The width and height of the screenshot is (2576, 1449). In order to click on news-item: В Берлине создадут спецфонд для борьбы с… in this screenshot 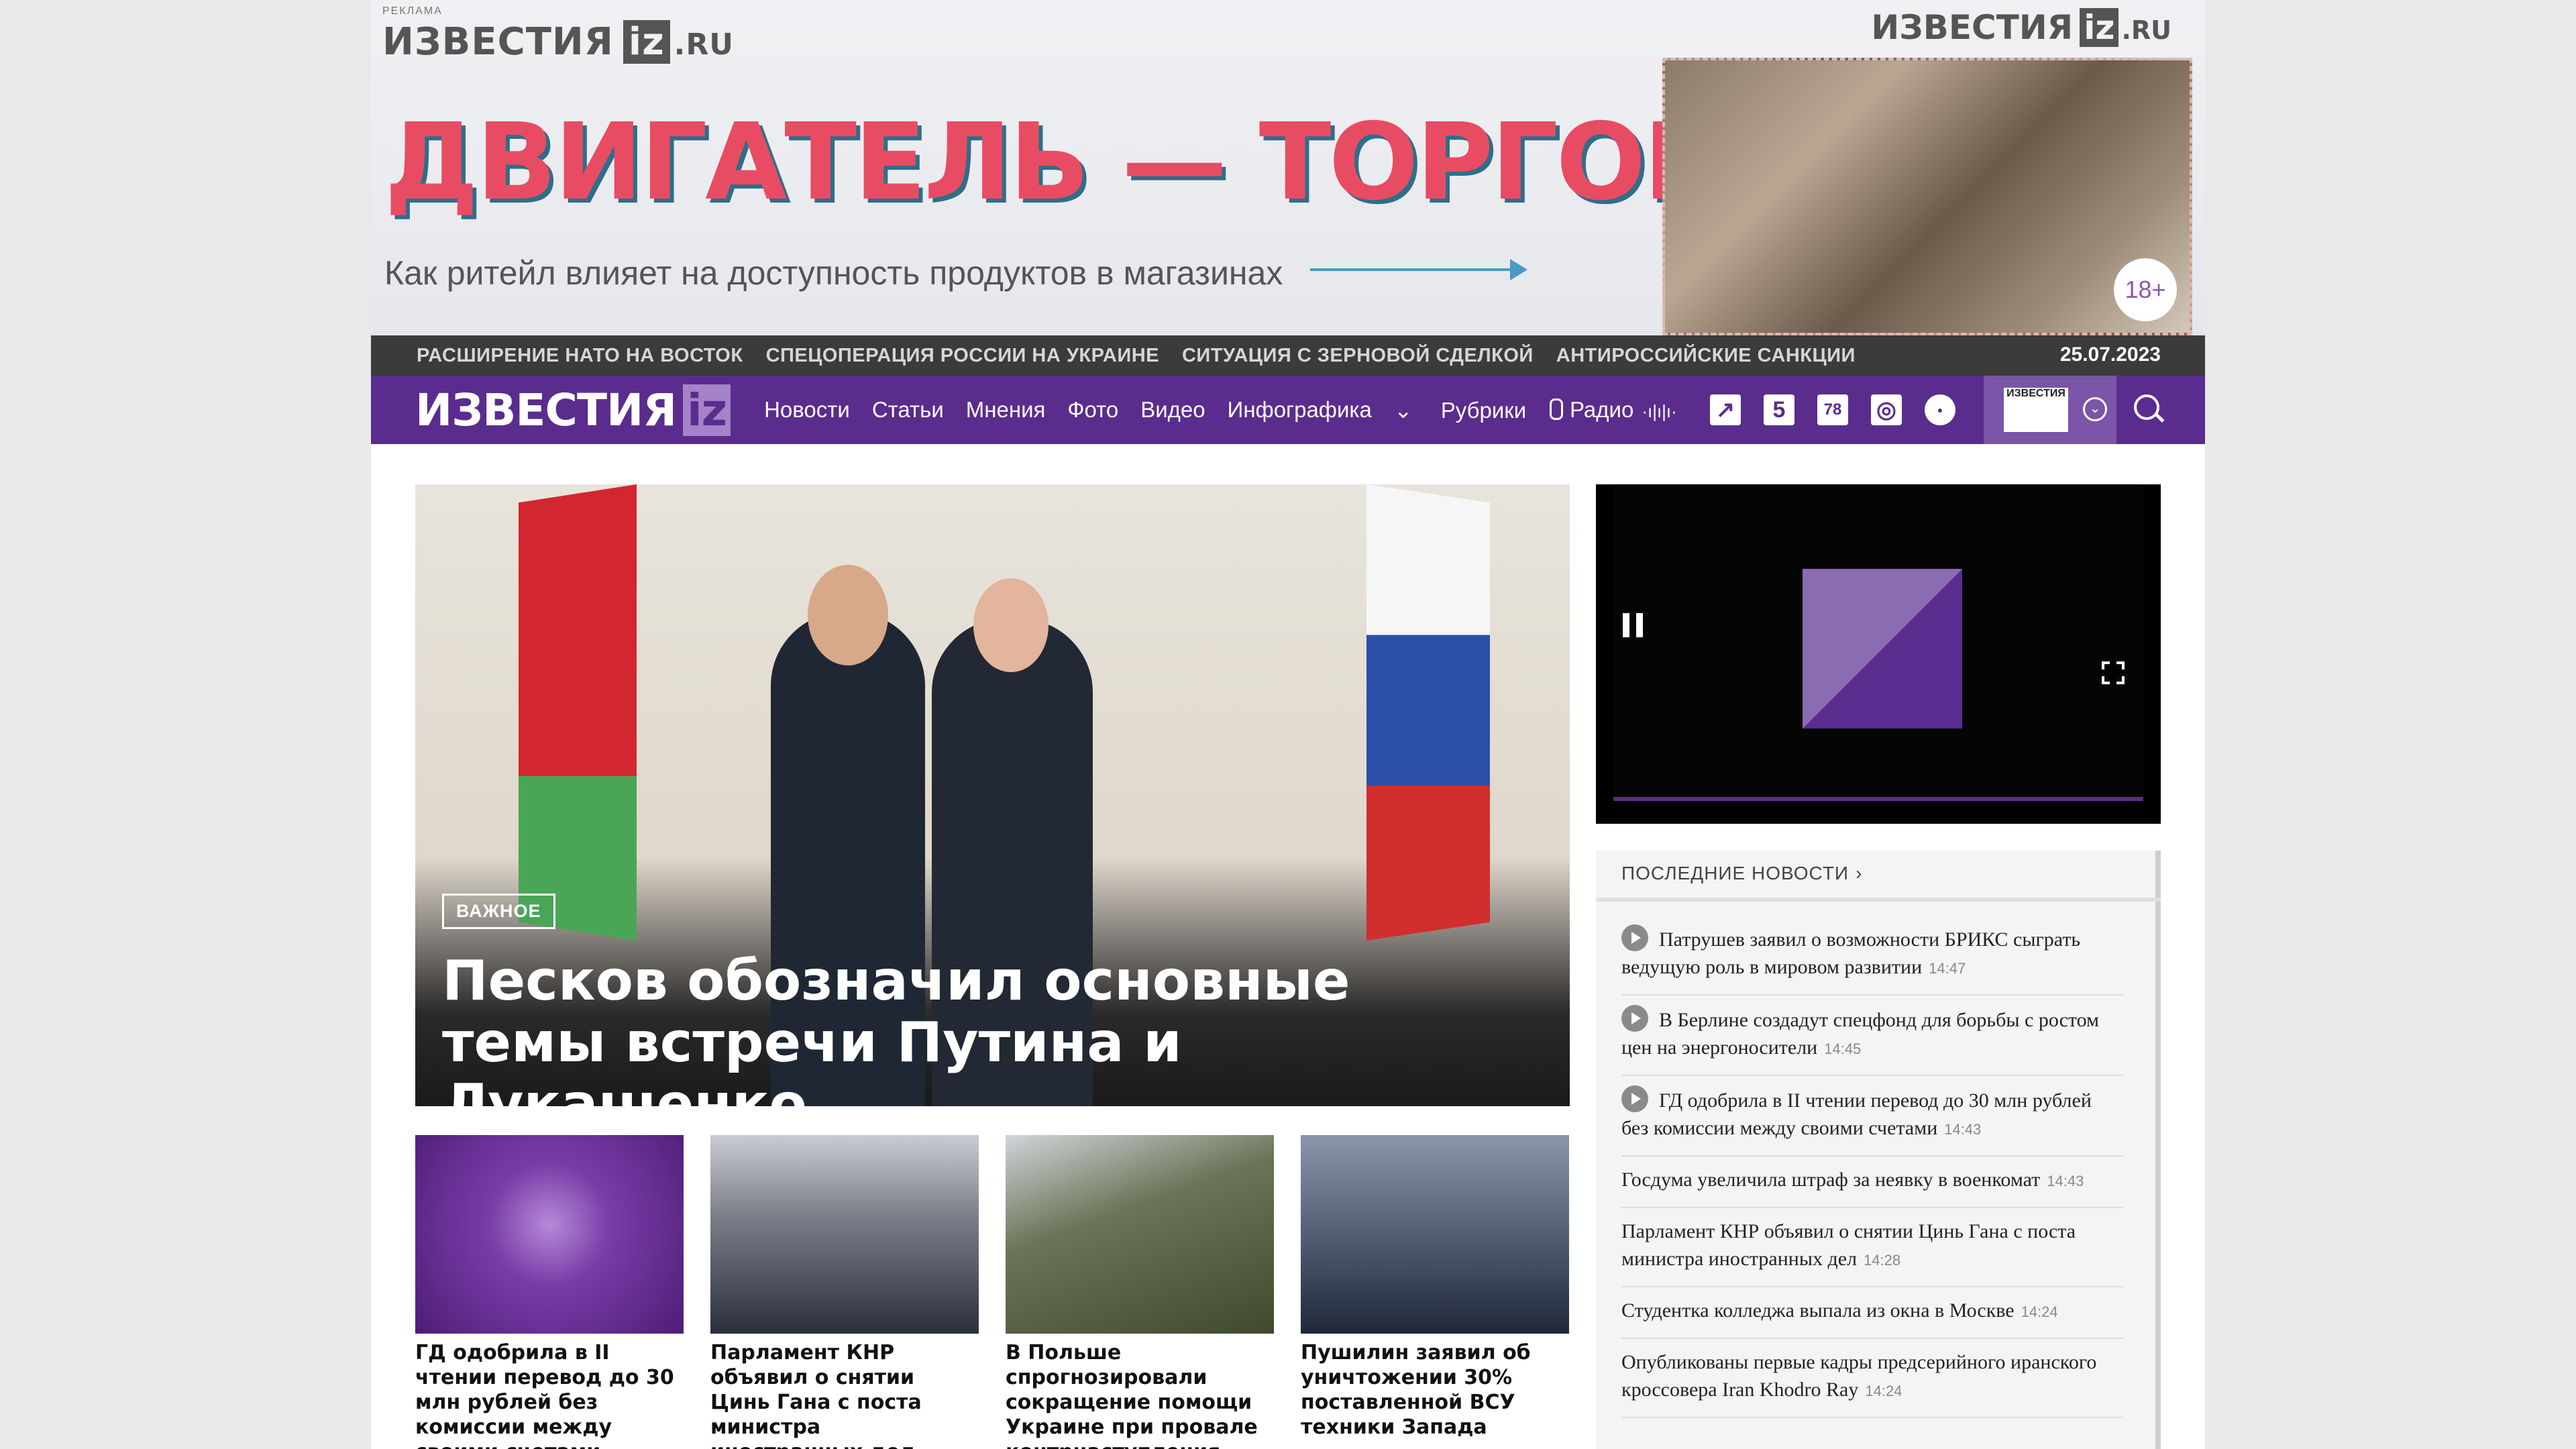, I will do `click(1872, 1036)`.